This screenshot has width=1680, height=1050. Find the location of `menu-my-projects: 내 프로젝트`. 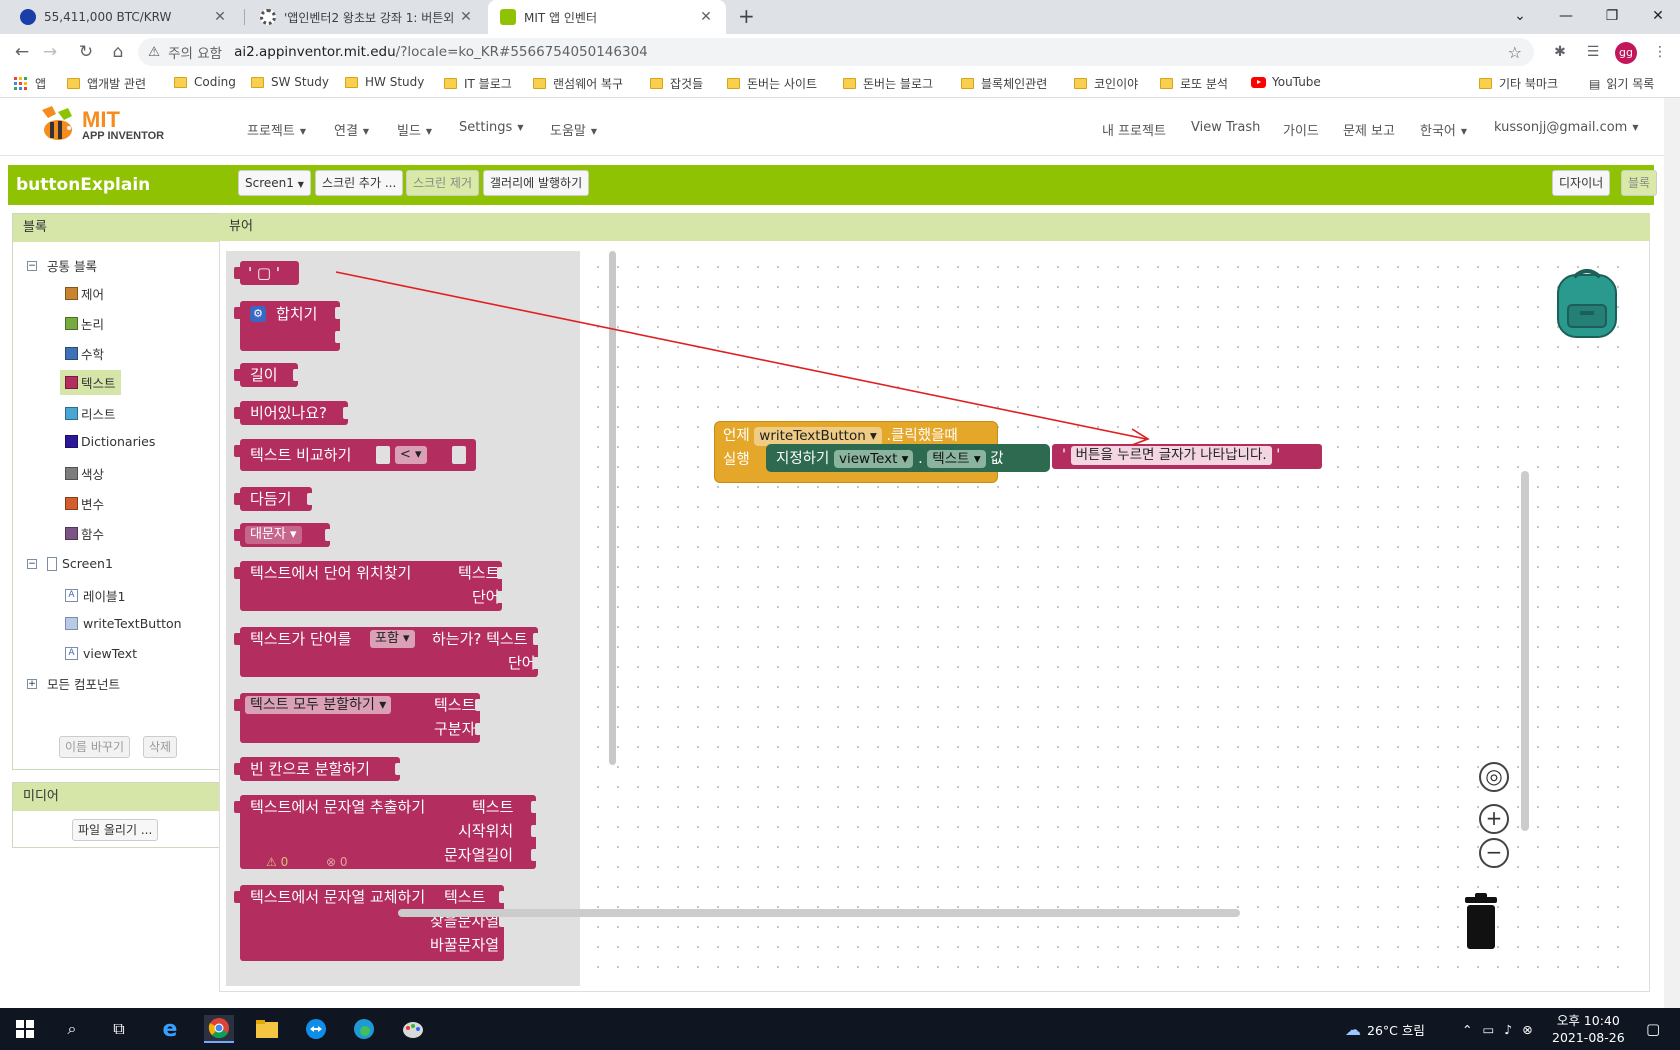

menu-my-projects: 내 프로젝트 is located at coordinates (1134, 129).